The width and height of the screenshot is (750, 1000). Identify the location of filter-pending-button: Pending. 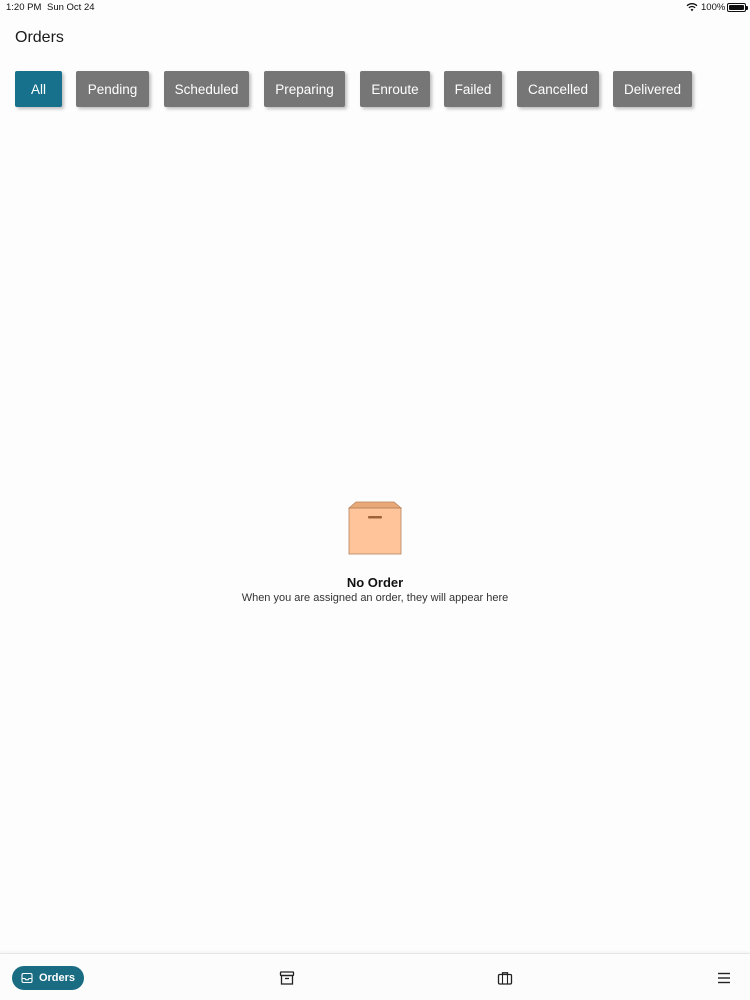
(112, 89).